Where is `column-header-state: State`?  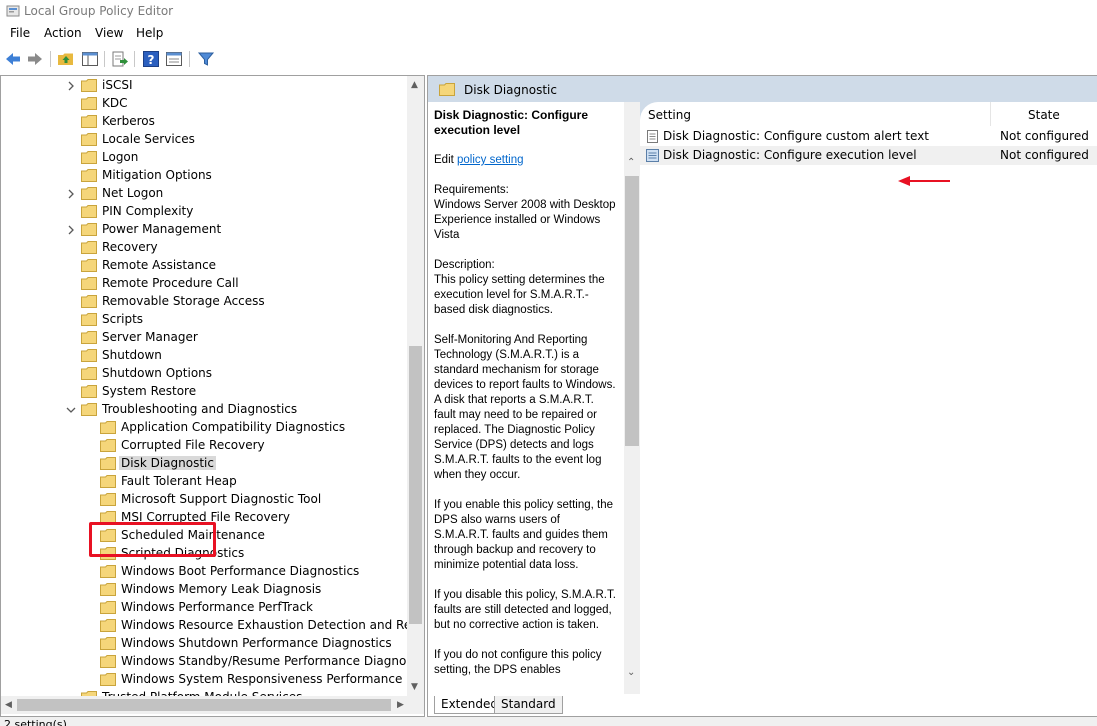
column-header-state: State is located at coordinates (1044, 115).